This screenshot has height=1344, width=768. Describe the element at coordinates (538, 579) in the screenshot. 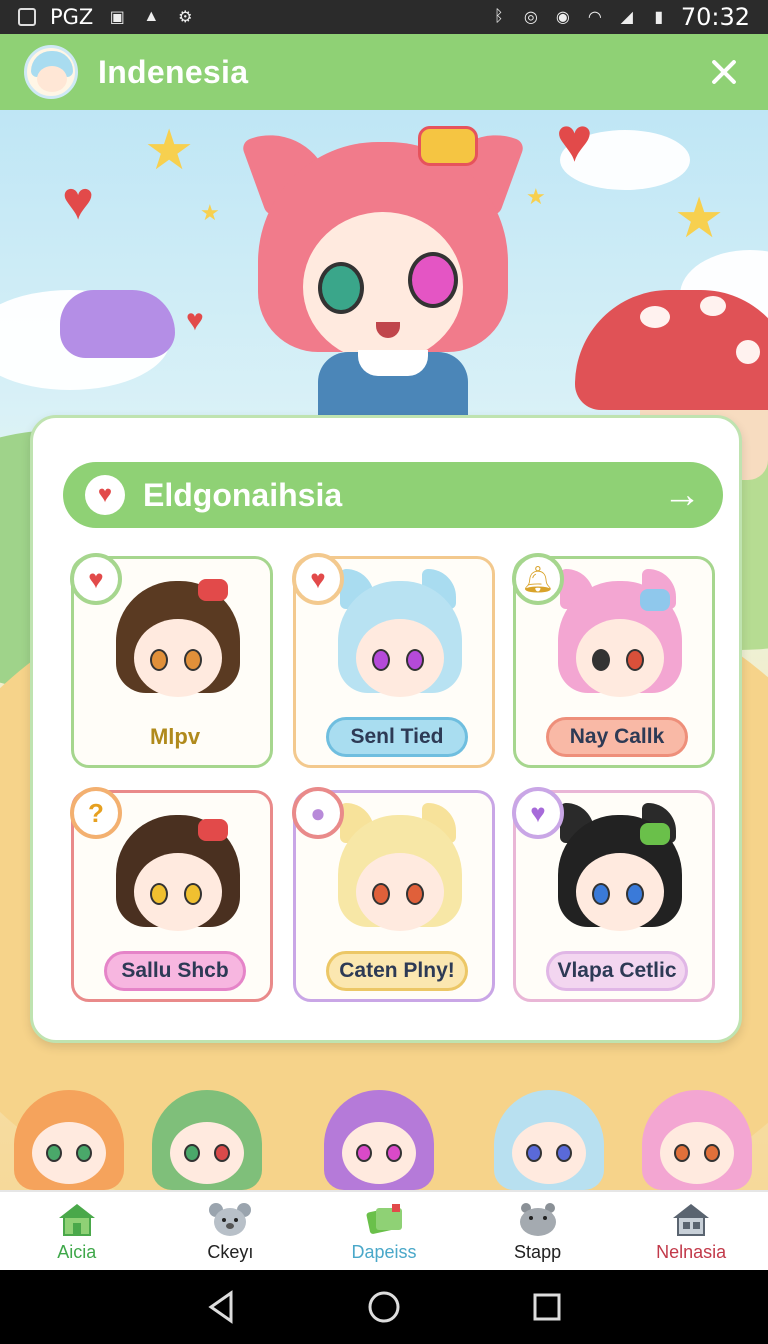

I see `bell-icon: 🔔︎` at that location.